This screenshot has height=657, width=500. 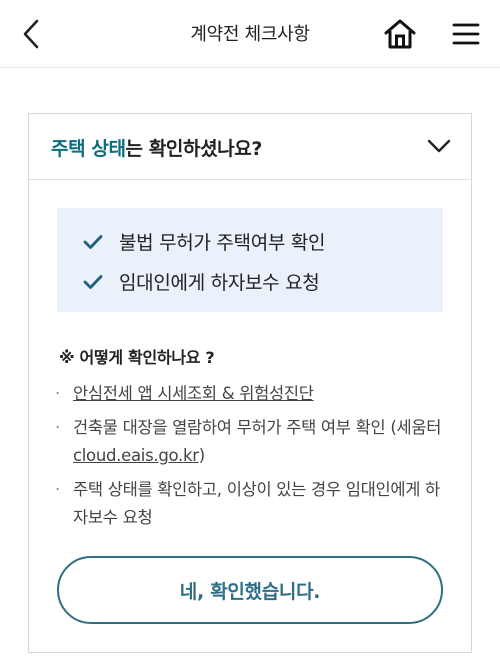 What do you see at coordinates (219, 283) in the screenshot?
I see `checklist-item-label: 임대인에게 하자보수 요청` at bounding box center [219, 283].